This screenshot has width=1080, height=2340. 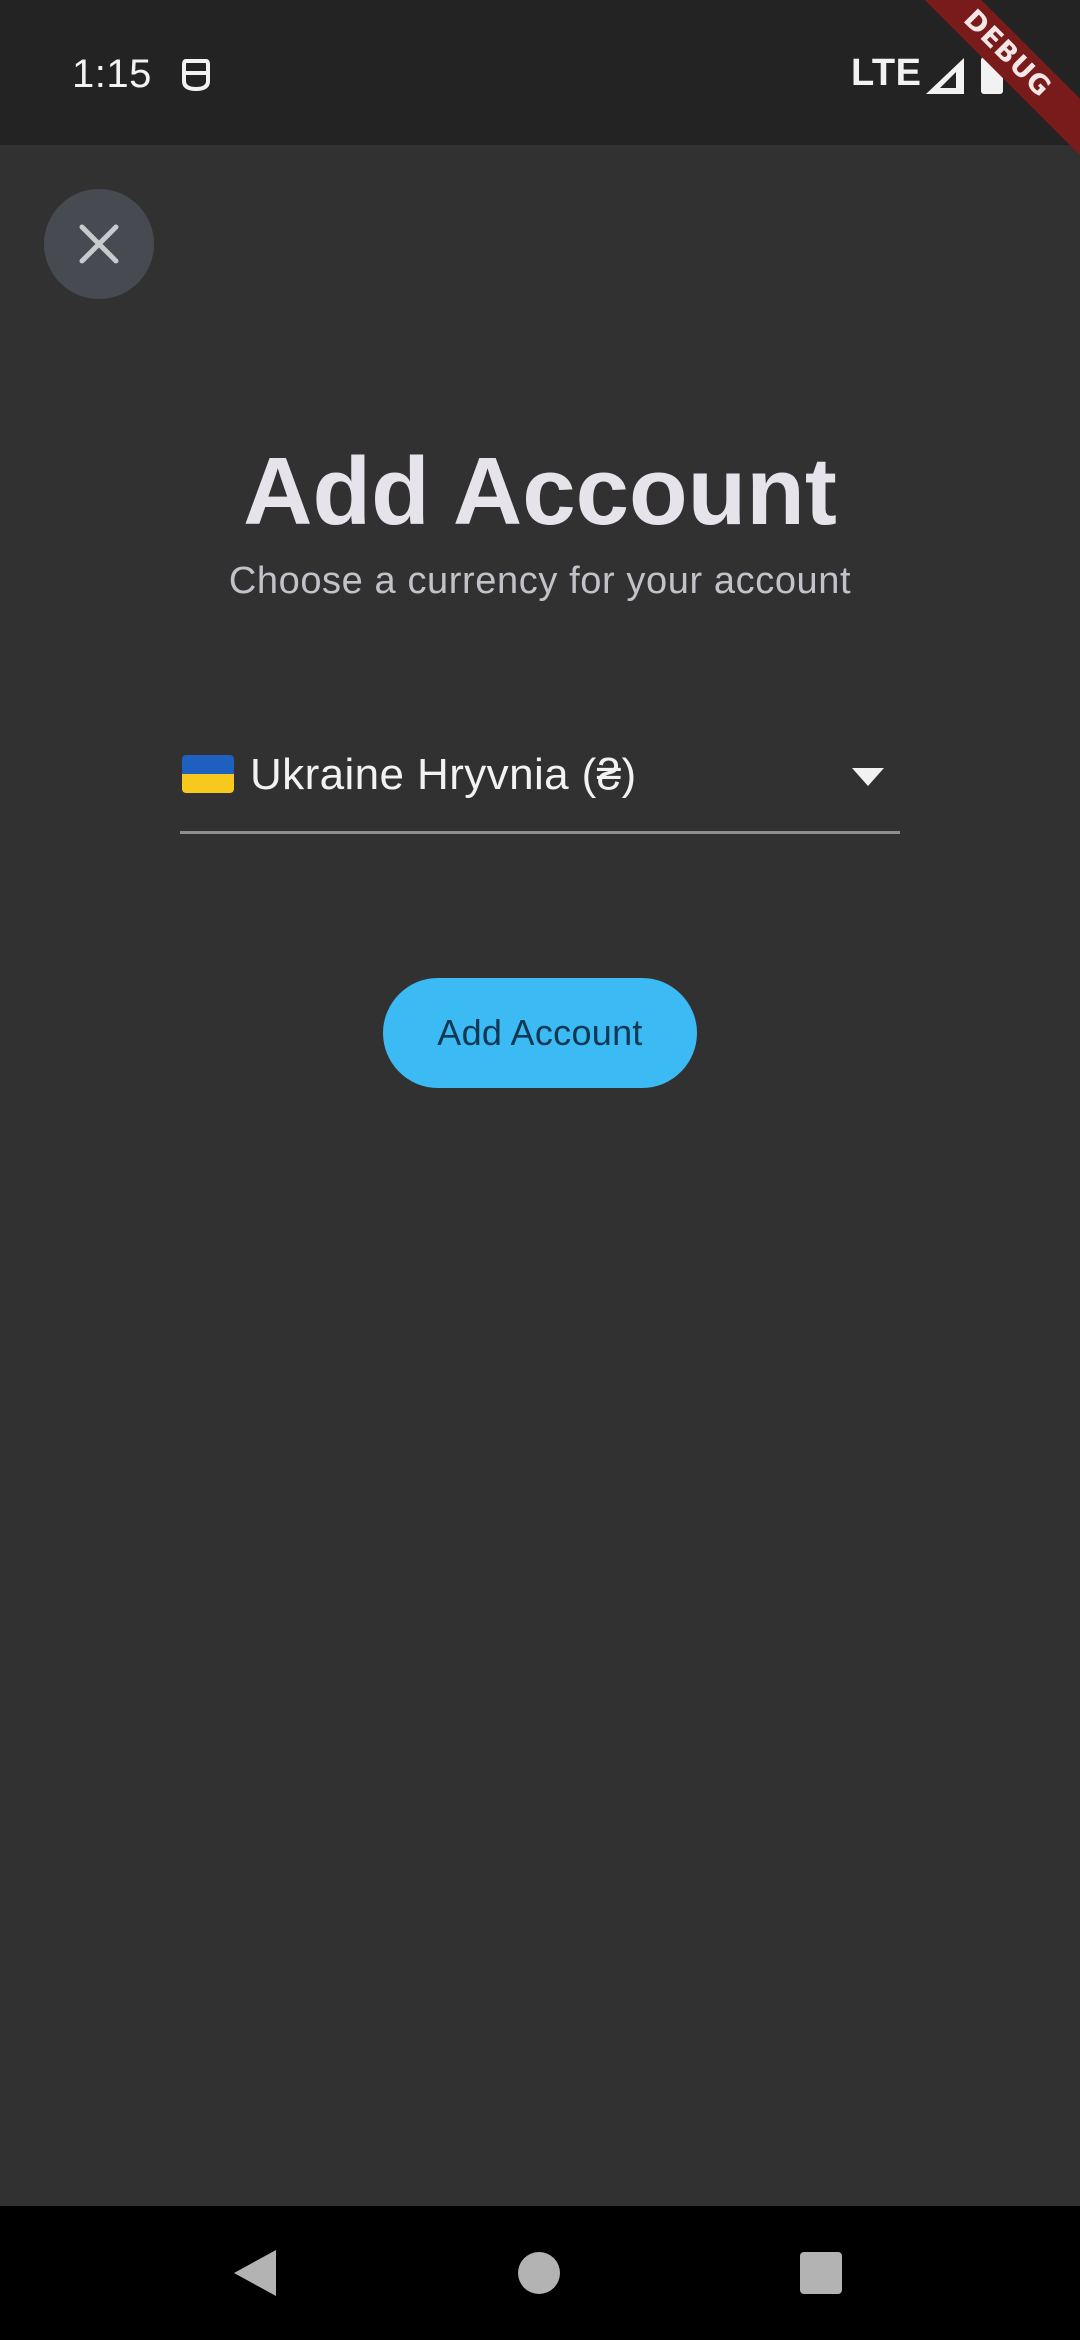 What do you see at coordinates (112, 74) in the screenshot?
I see `status-time: 1:15` at bounding box center [112, 74].